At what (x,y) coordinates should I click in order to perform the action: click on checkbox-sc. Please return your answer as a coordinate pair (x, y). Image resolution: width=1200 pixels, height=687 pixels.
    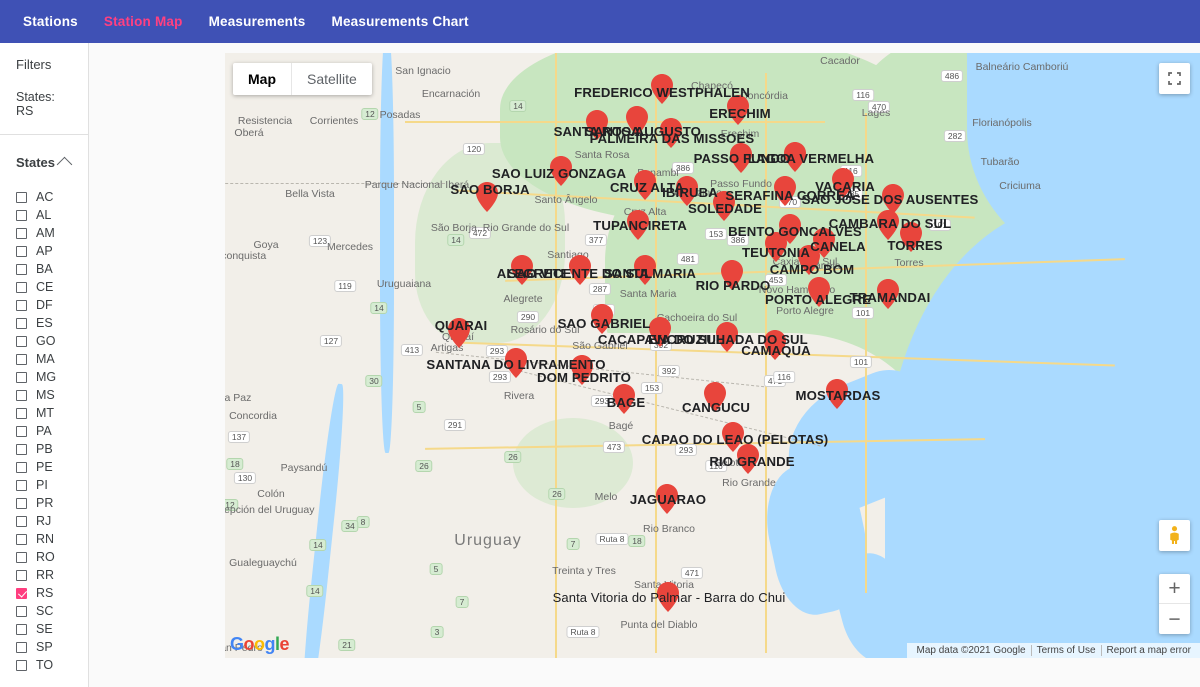
    Looking at the image, I should click on (21, 611).